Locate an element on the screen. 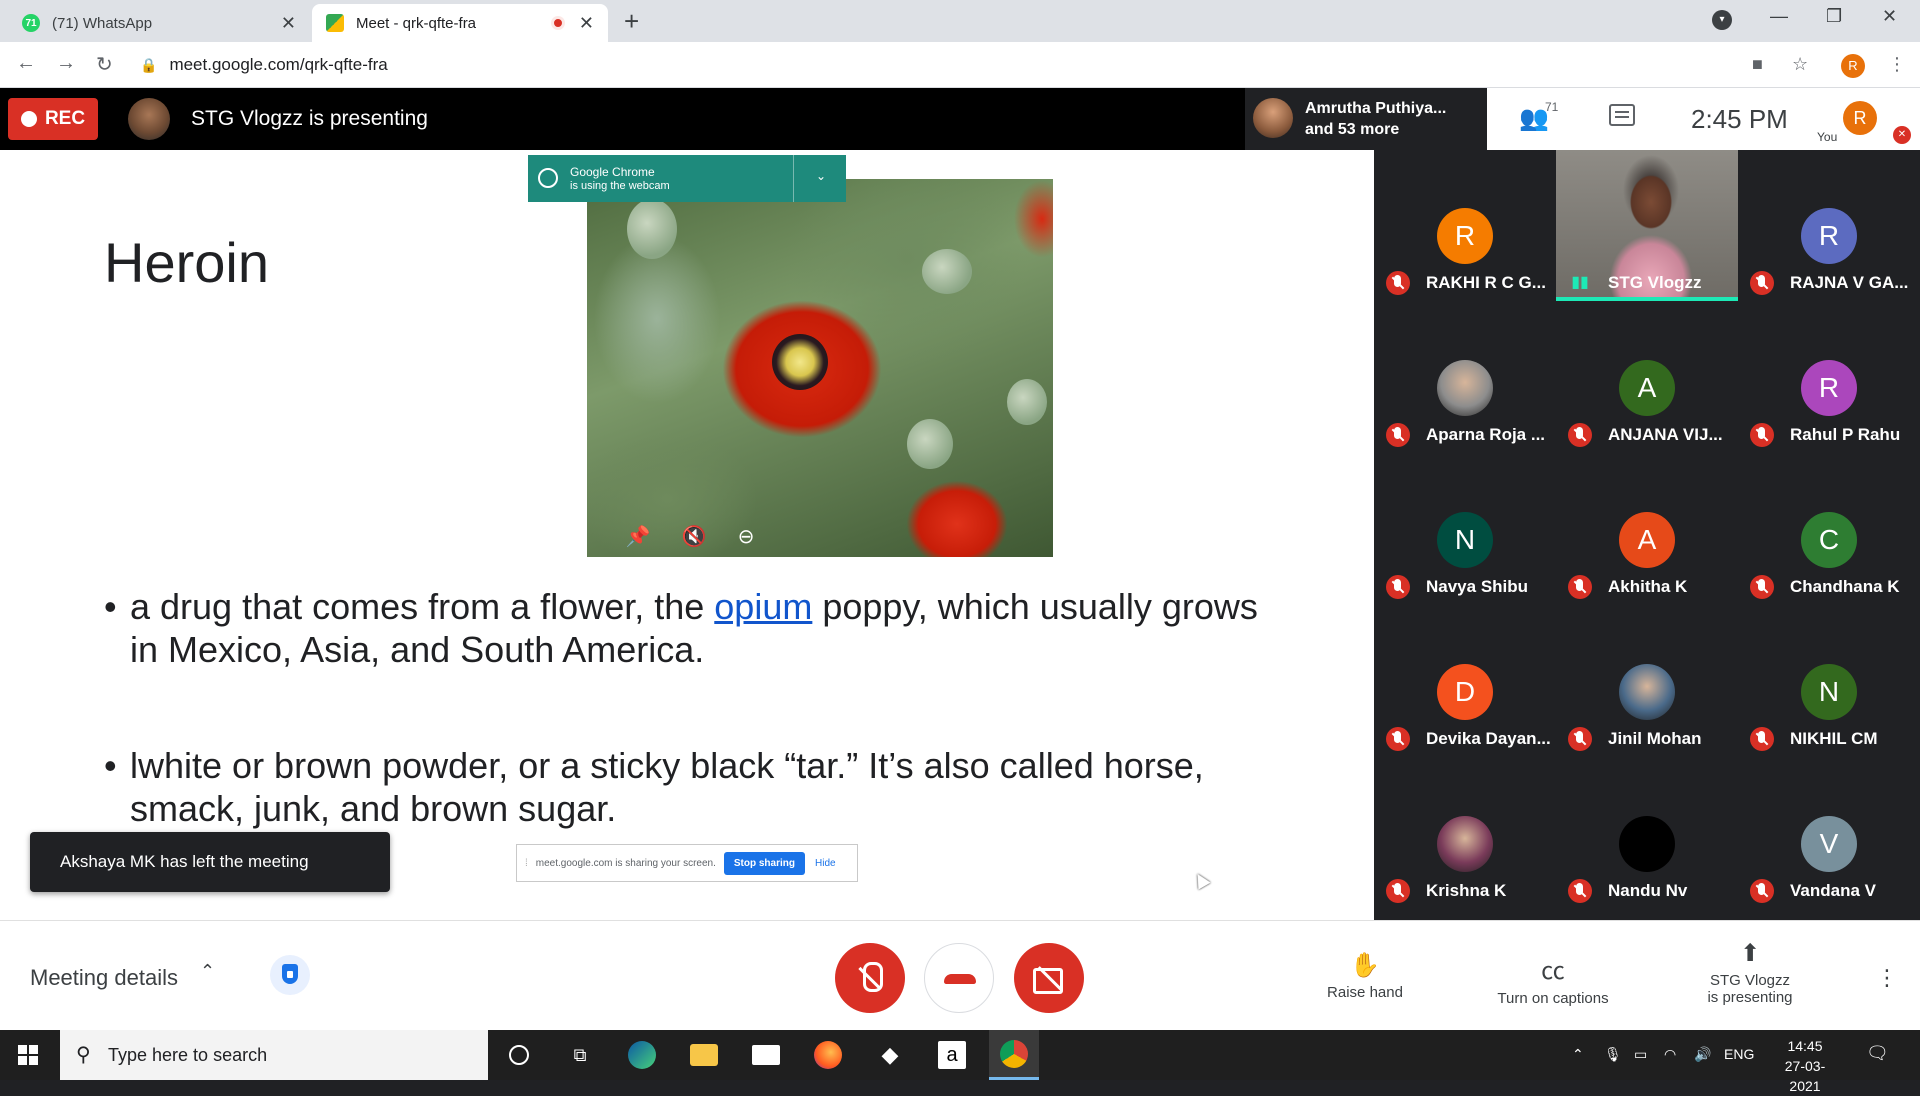 The width and height of the screenshot is (1920, 1096). remove-icon: ⊖ is located at coordinates (746, 536).